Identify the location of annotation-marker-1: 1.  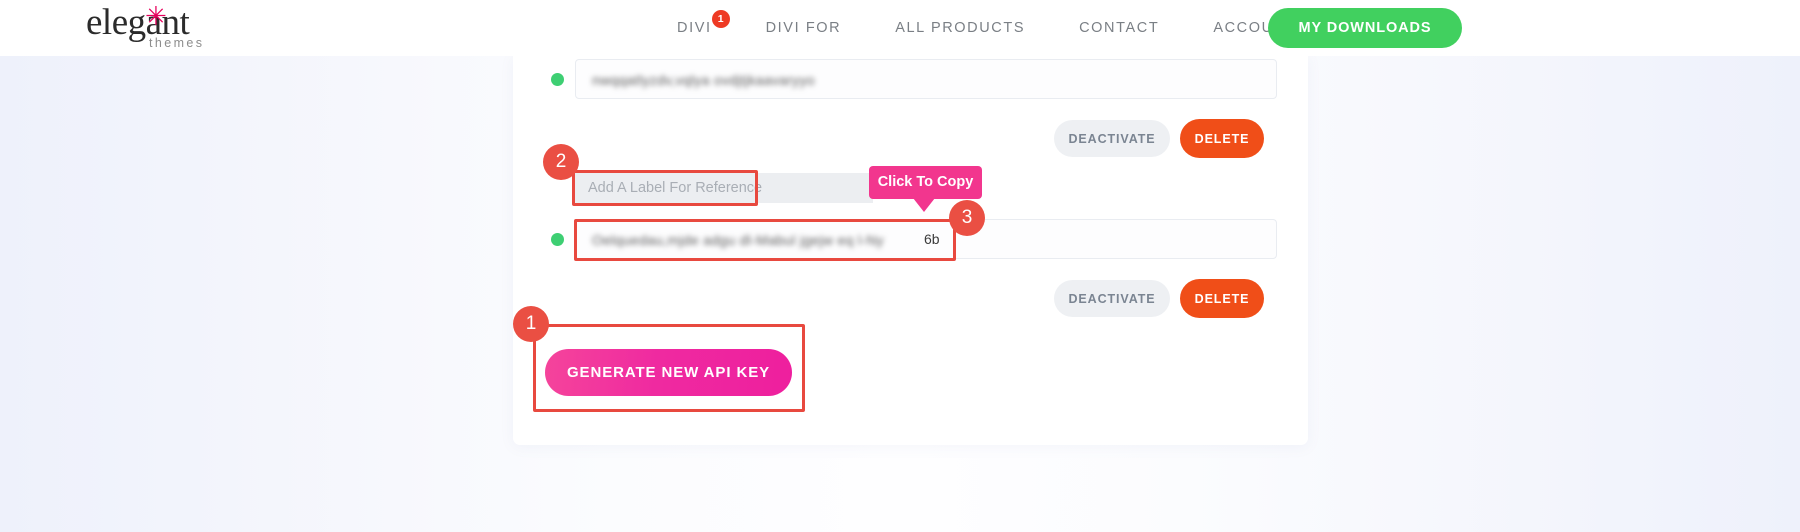
(531, 324).